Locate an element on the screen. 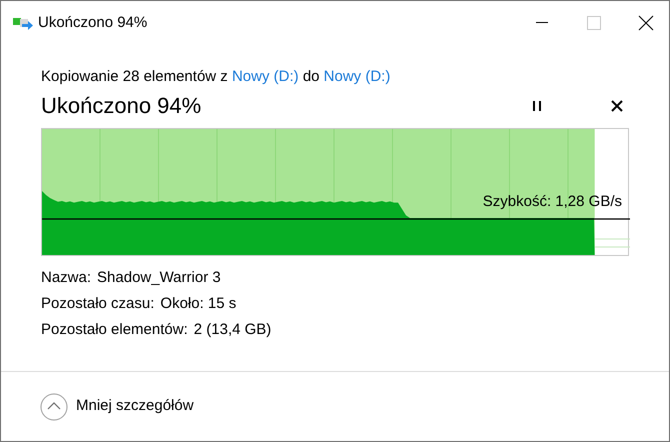 The image size is (670, 442). minimize-icon is located at coordinates (542, 23).